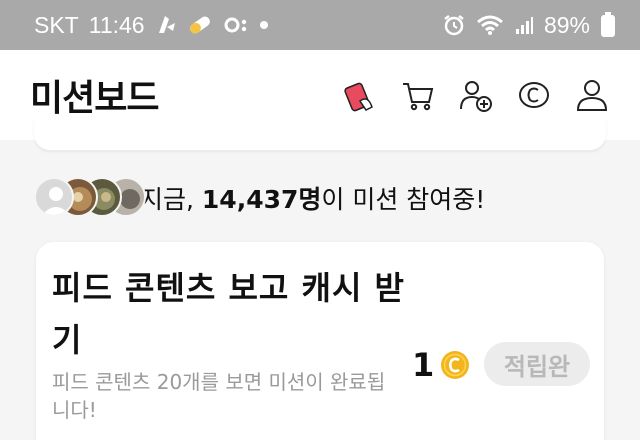  I want to click on participants-text: 지금, 14,437명이 미션 참여중!, so click(312, 198).